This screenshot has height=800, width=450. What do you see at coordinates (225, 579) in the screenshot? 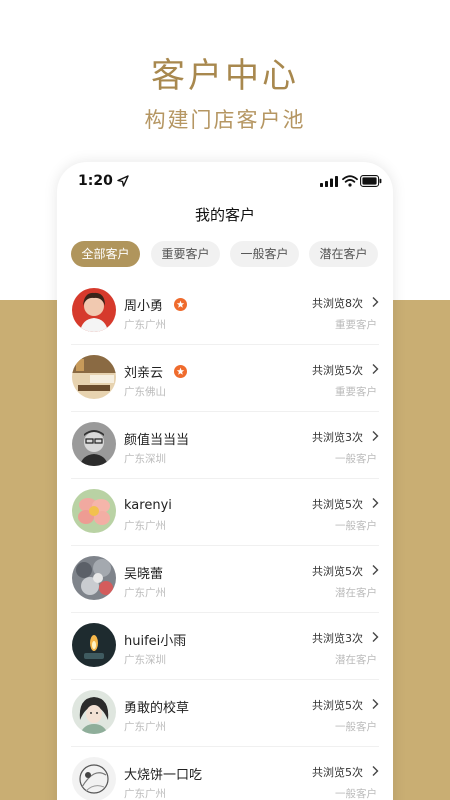
I see `customer-row: 吴晓蕾 广东广州 共浏览5次 潜在客户` at bounding box center [225, 579].